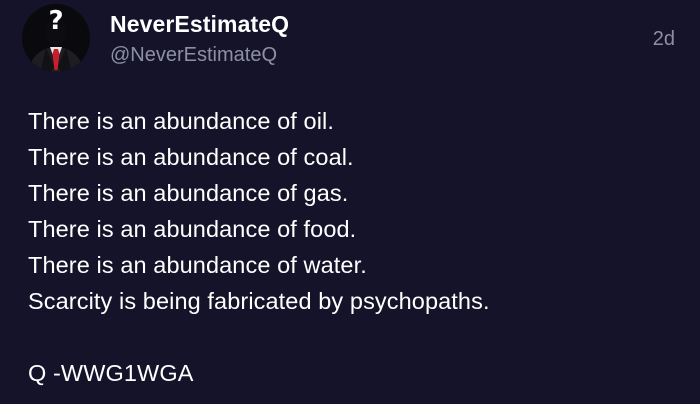 Image resolution: width=700 pixels, height=404 pixels. I want to click on timestamp: 2d, so click(664, 39).